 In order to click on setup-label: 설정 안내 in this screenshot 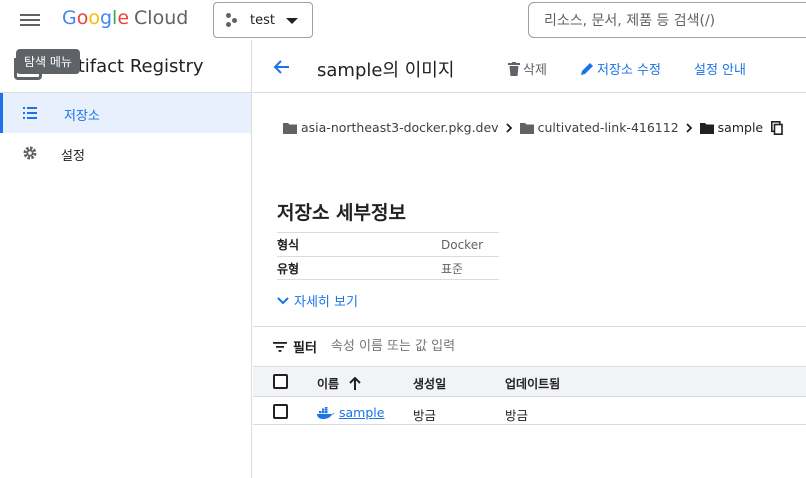, I will do `click(720, 70)`.